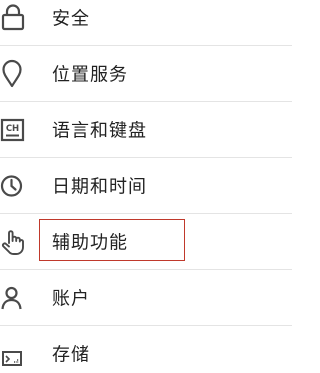  Describe the element at coordinates (99, 130) in the screenshot. I see `settings-item-label: 语言和键盘` at that location.